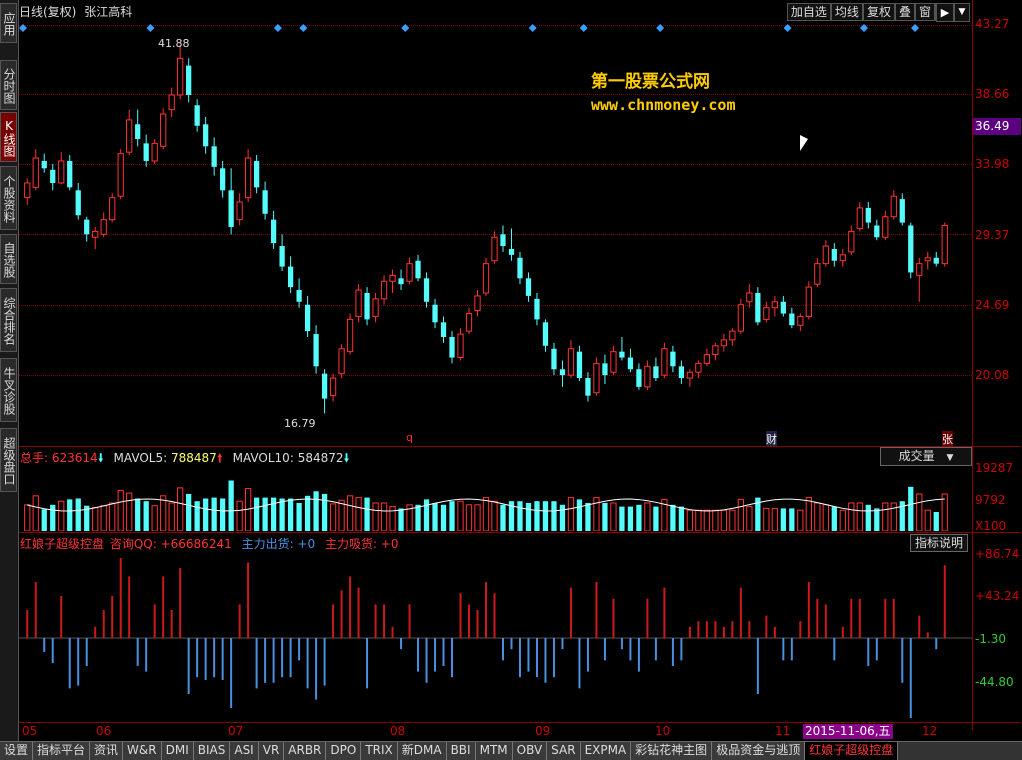 Image resolution: width=1022 pixels, height=760 pixels. Describe the element at coordinates (244, 751) in the screenshot. I see `bottom-tab: ASI` at that location.